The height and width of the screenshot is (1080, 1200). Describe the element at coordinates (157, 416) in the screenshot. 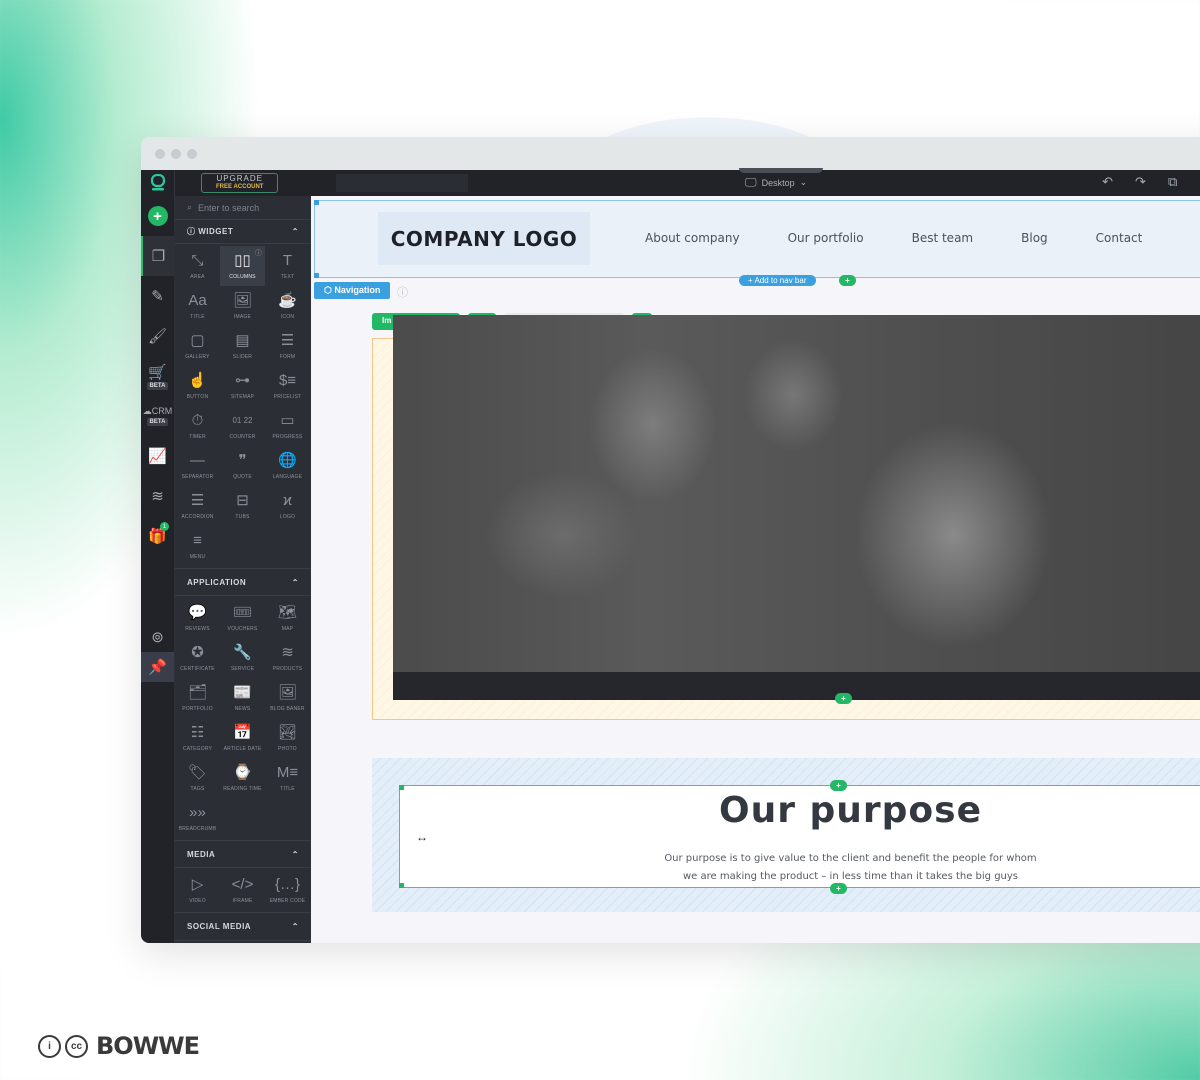

I see `rail-crm: ☁CRM BETA` at that location.